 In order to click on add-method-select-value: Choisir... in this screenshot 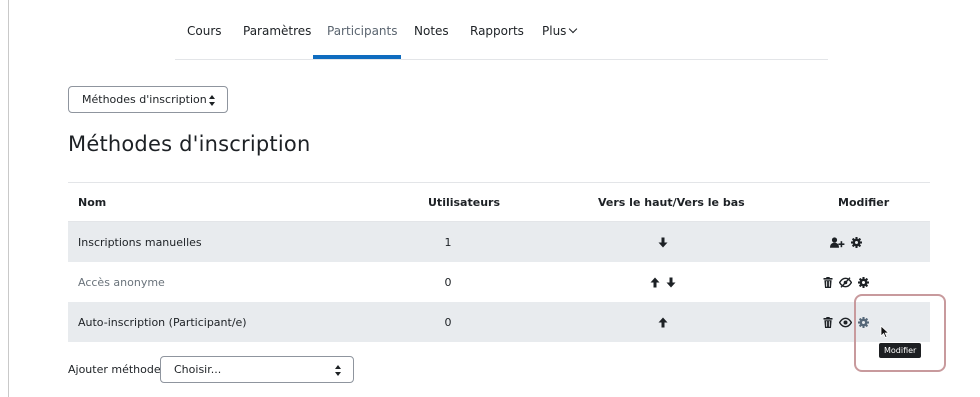, I will do `click(198, 369)`.